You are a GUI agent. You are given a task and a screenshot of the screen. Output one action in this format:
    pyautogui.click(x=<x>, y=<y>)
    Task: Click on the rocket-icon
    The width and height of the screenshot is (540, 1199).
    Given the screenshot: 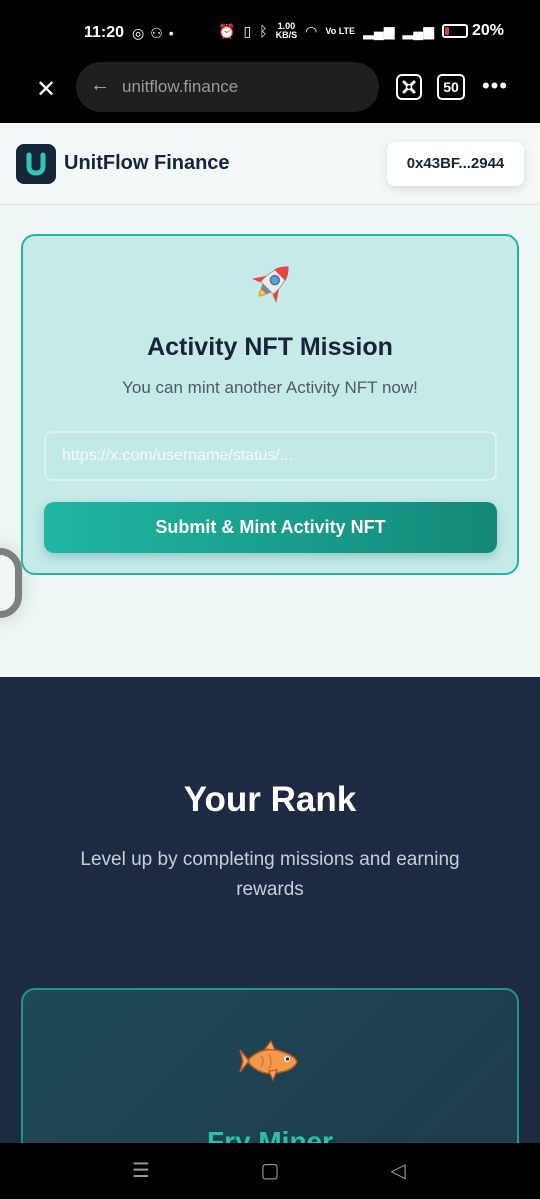 What is the action you would take?
    pyautogui.click(x=270, y=284)
    